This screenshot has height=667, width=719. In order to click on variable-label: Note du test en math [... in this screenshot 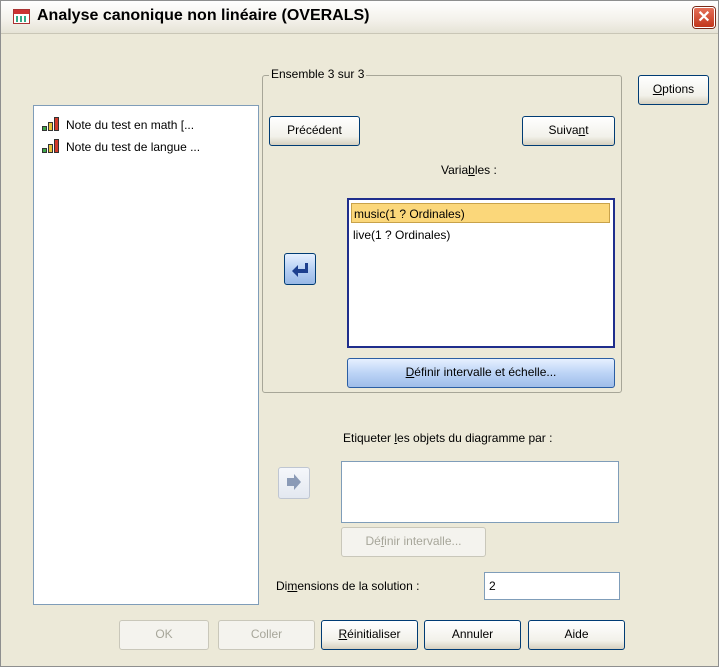, I will do `click(130, 125)`.